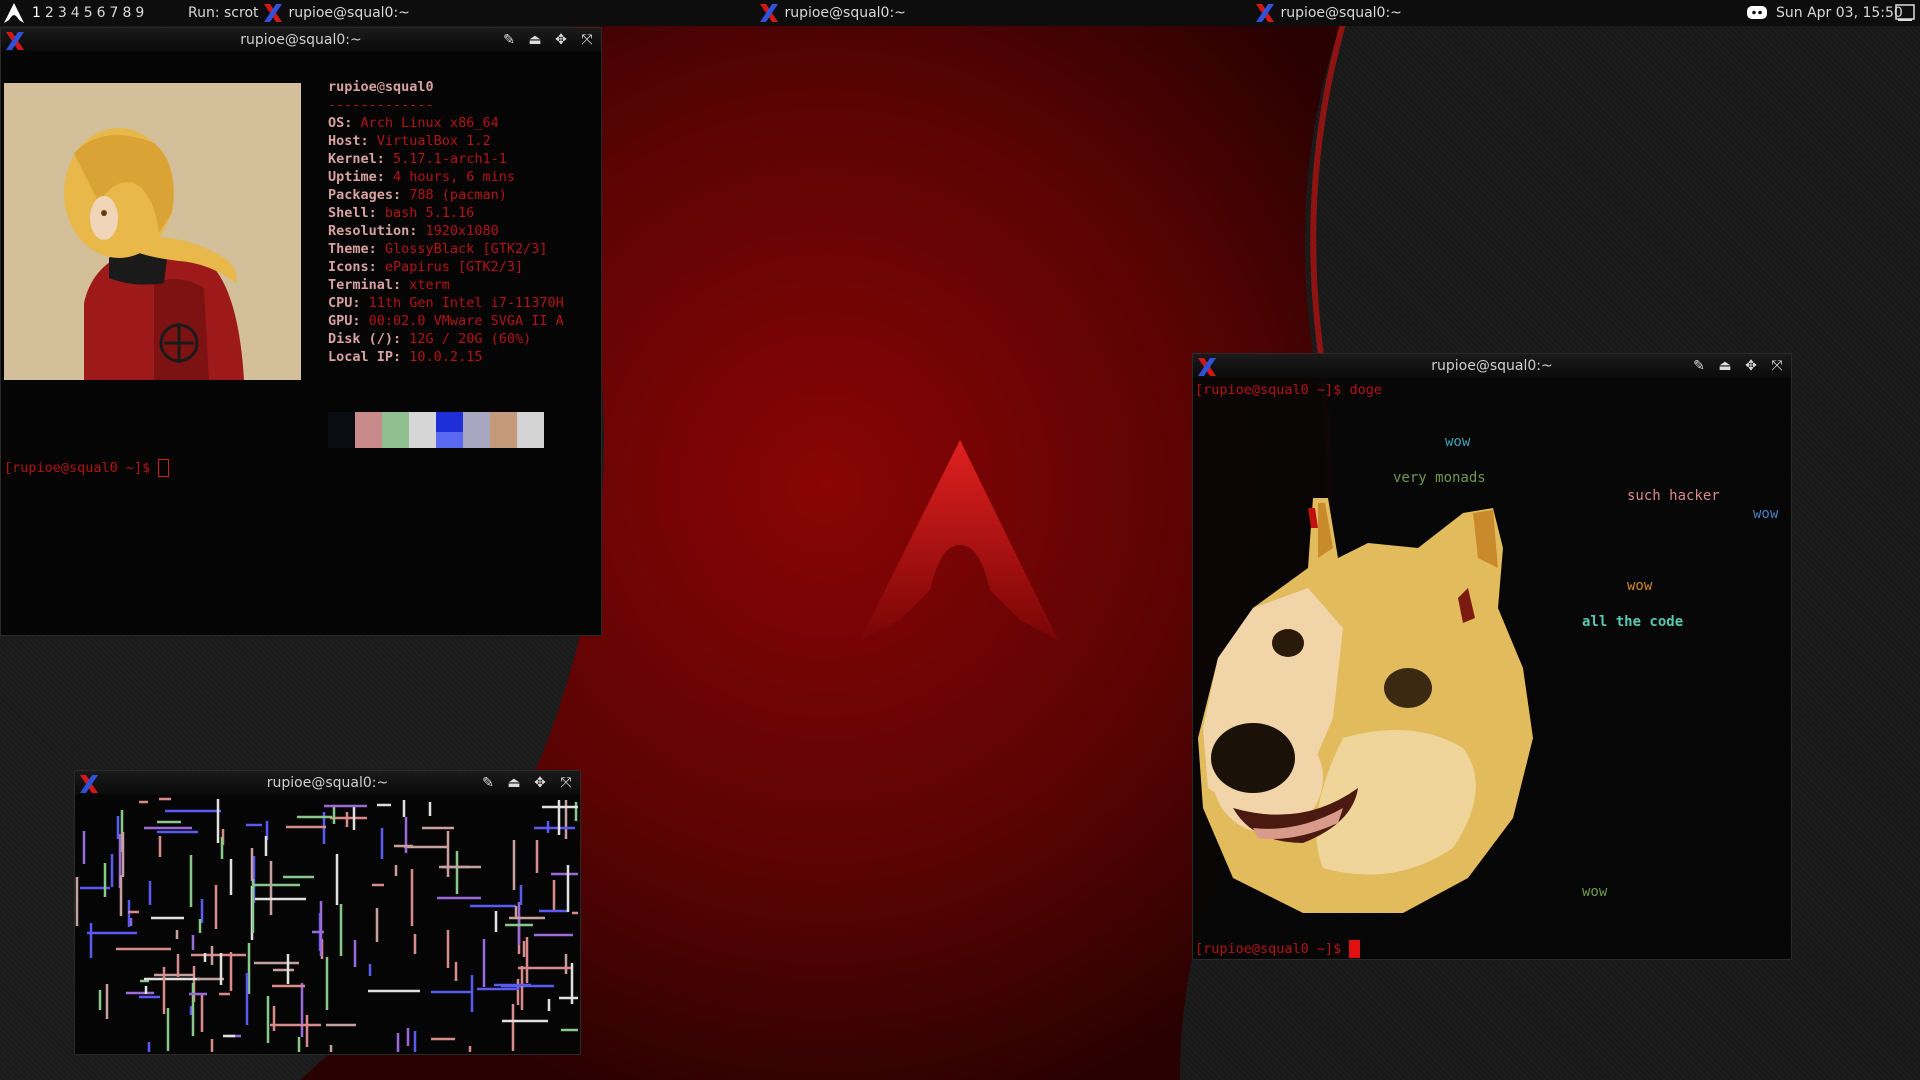  I want to click on workspace-3: 3, so click(62, 13).